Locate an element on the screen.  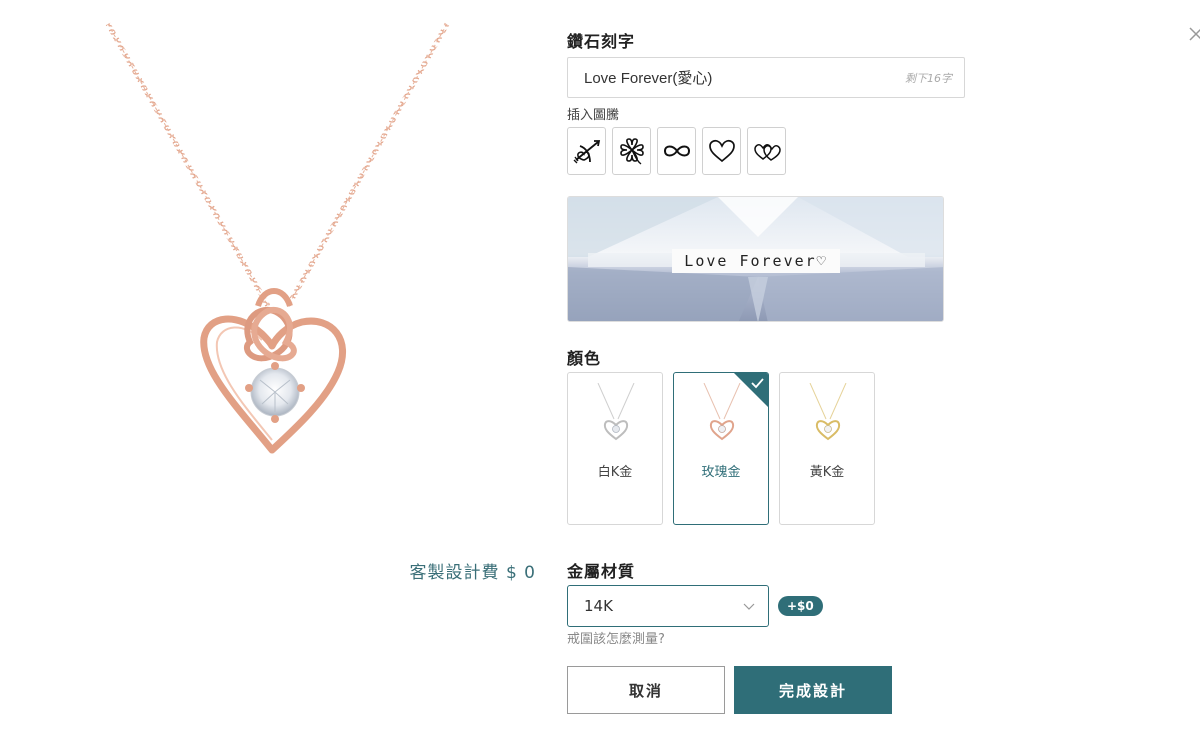
finish-design-button: 完成設計 is located at coordinates (813, 690).